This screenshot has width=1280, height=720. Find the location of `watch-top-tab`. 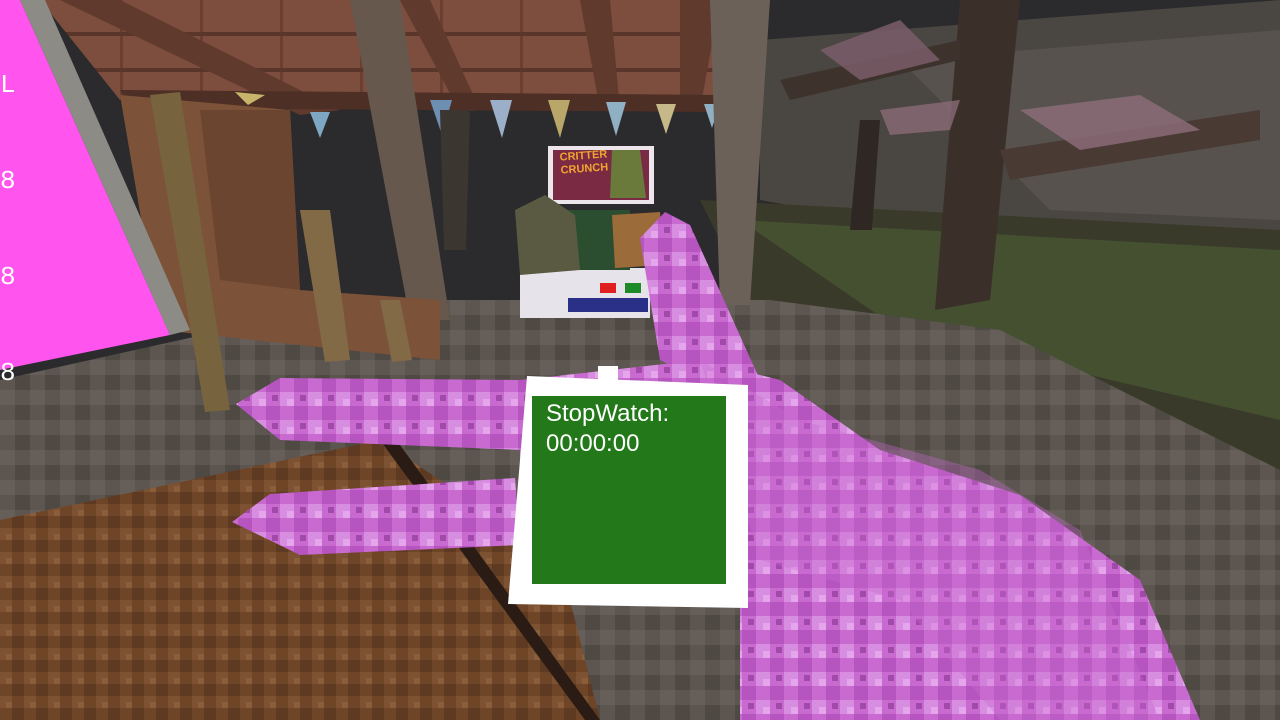

watch-top-tab is located at coordinates (608, 373).